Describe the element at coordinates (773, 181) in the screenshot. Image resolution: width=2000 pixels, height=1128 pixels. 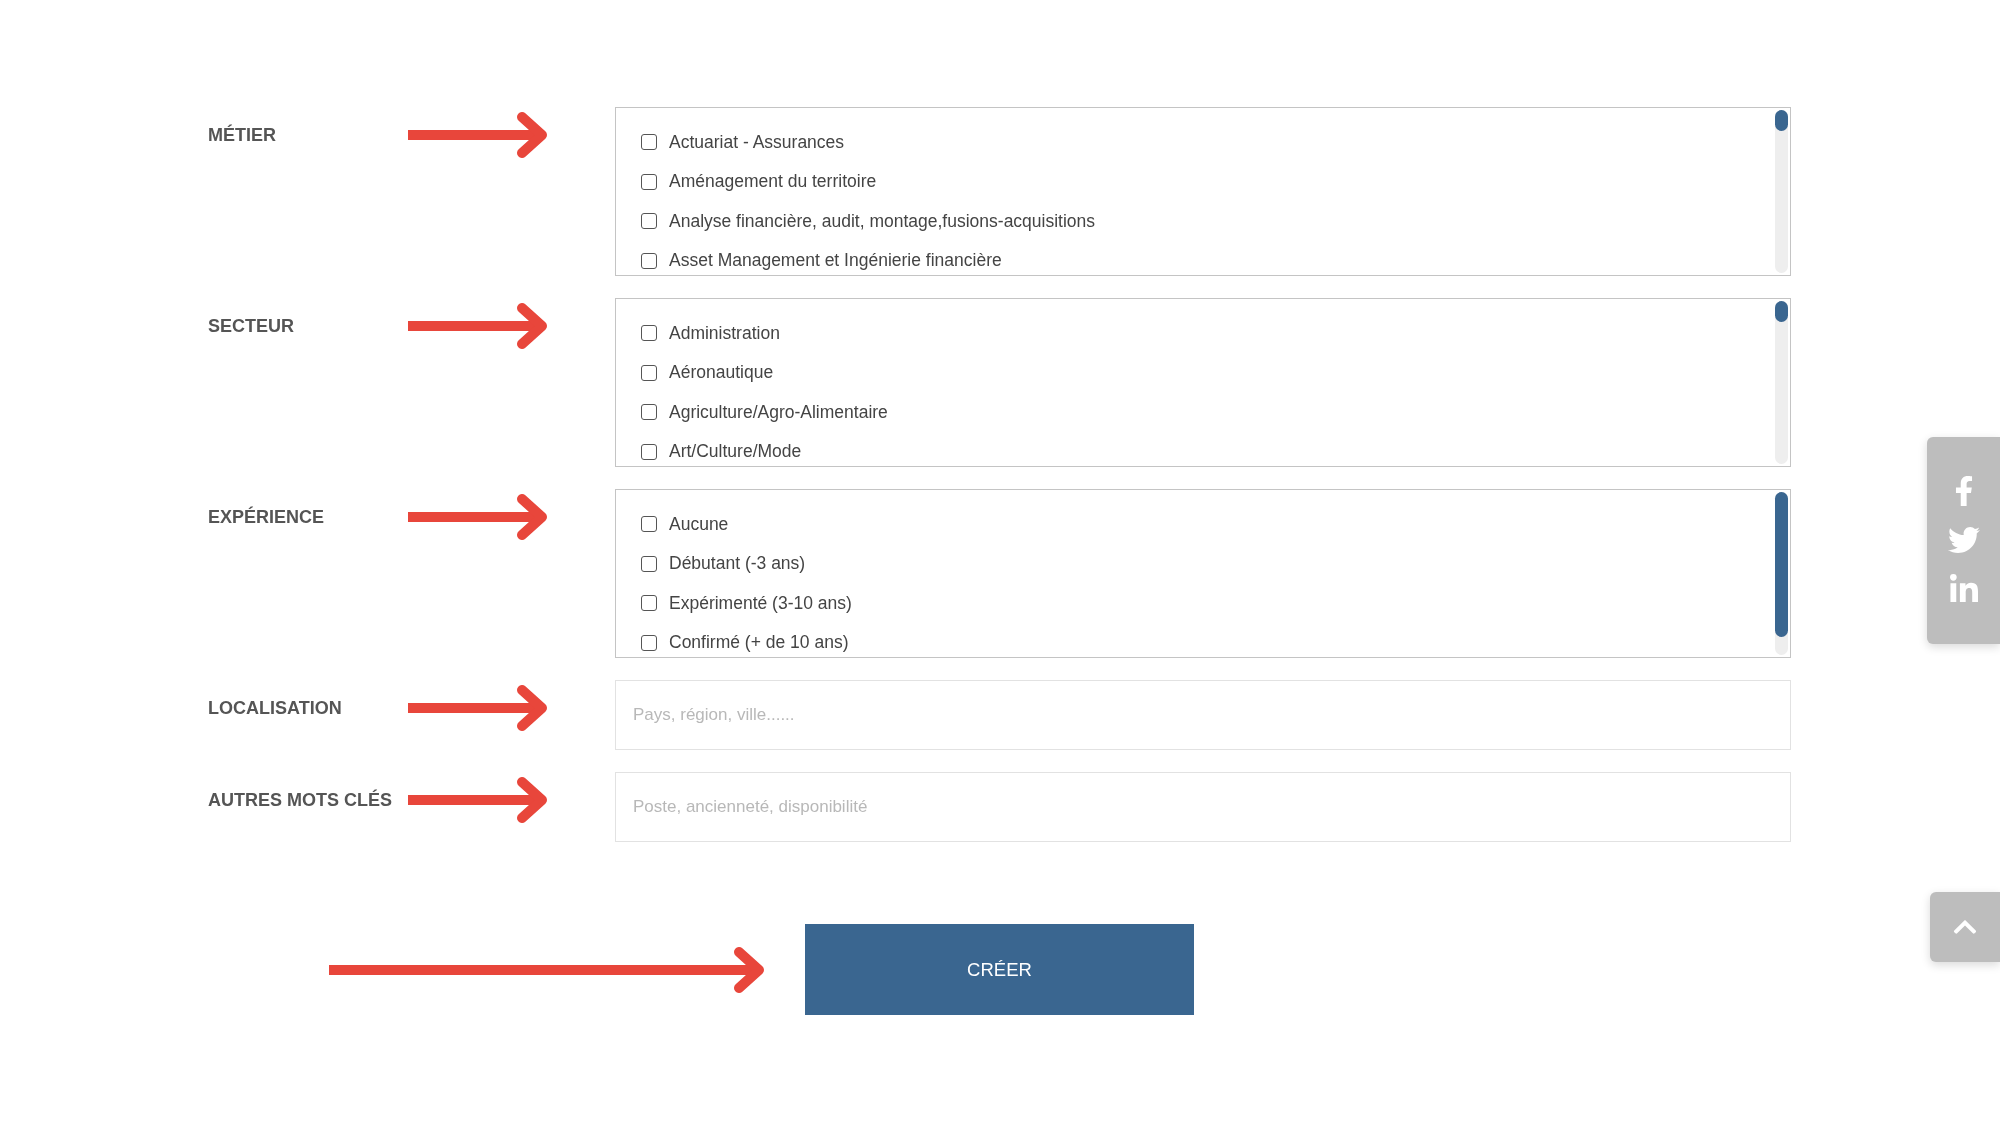
I see `option-label: Aménagement du territoire` at that location.